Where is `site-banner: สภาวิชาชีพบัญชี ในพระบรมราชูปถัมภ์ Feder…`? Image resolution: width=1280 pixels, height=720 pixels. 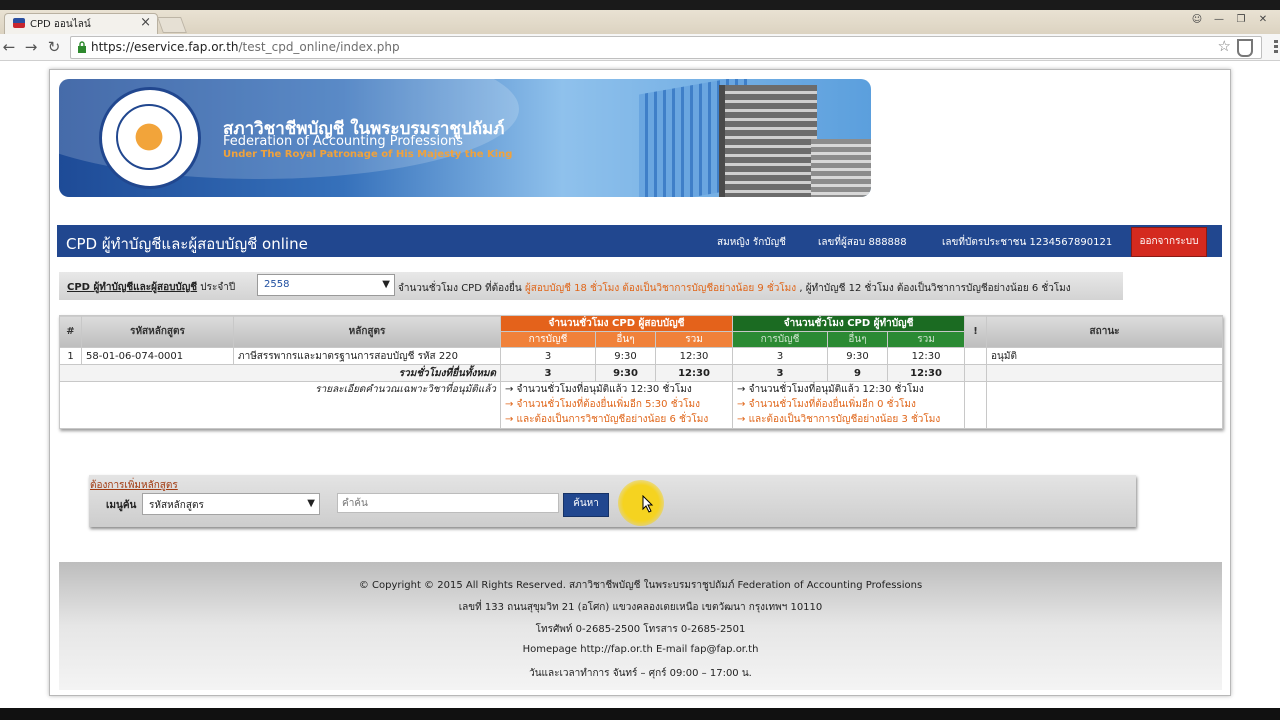 site-banner: สภาวิชาชีพบัญชี ในพระบรมราชูปถัมภ์ Feder… is located at coordinates (465, 138).